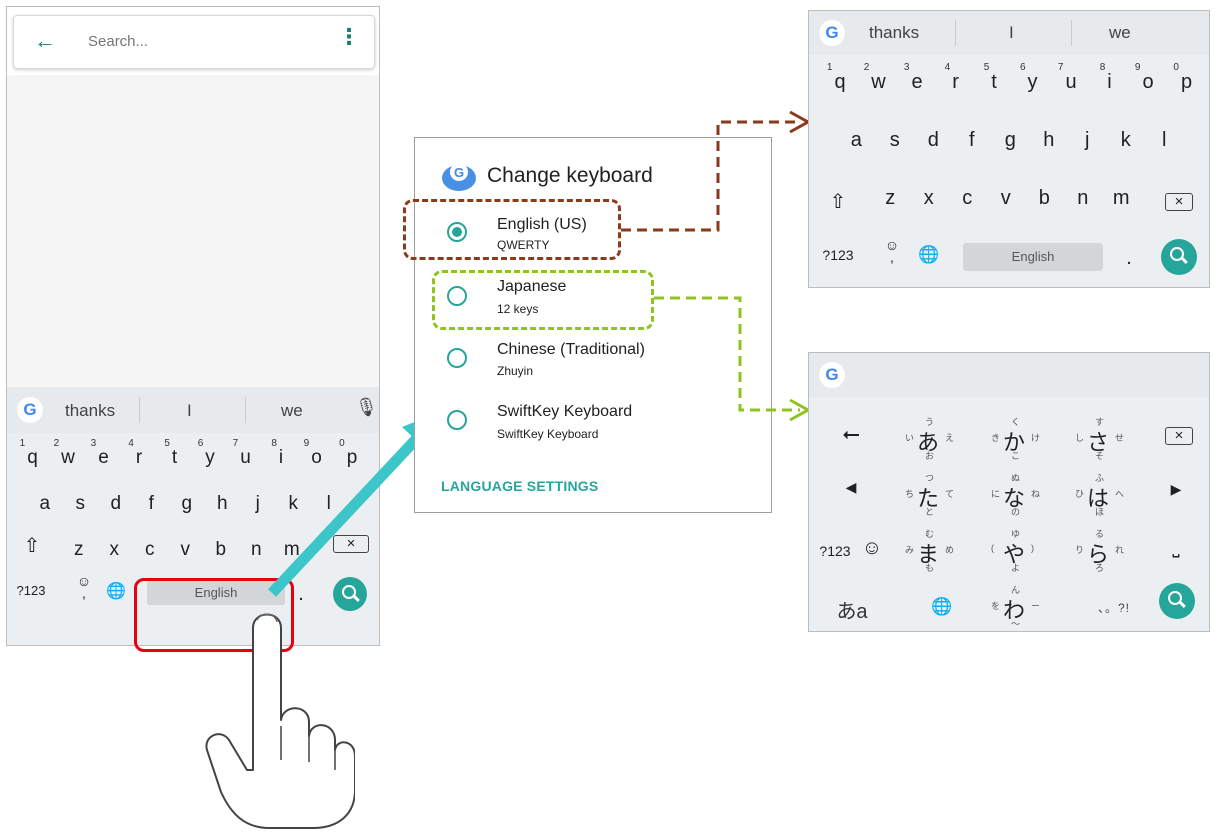 Image resolution: width=1215 pixels, height=835 pixels. I want to click on key-v: v, so click(1006, 198).